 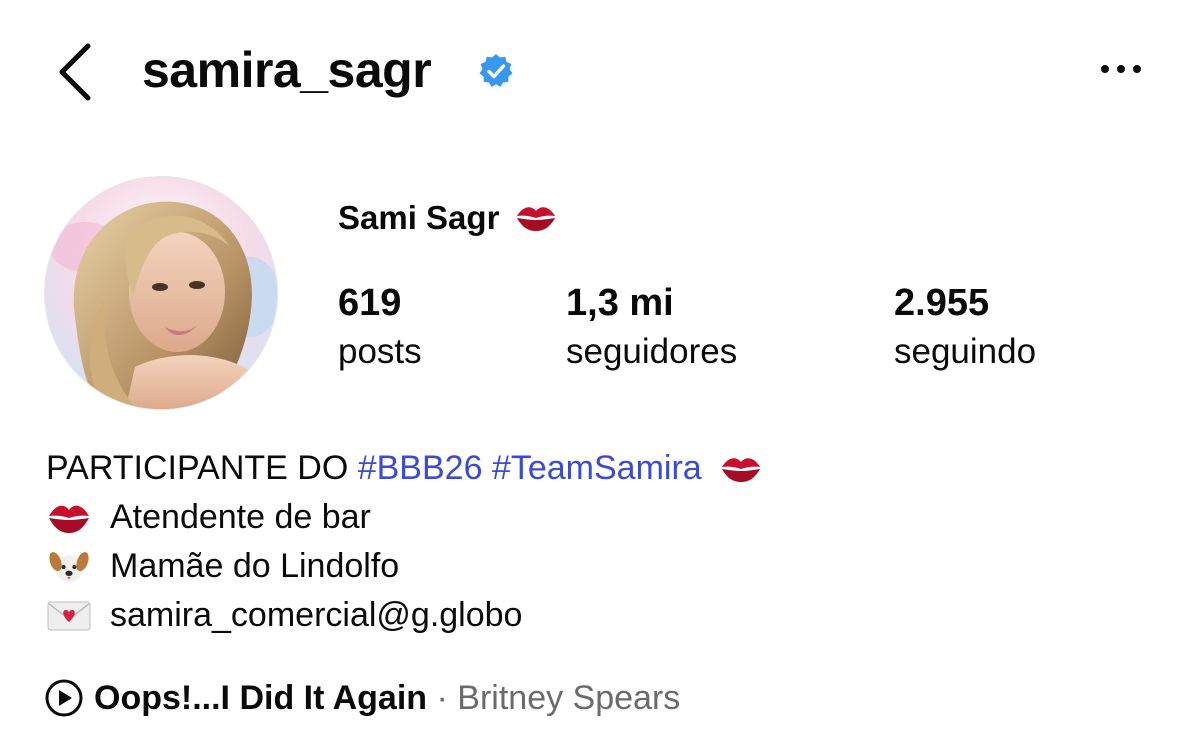 I want to click on profile-avatar, so click(x=161, y=293).